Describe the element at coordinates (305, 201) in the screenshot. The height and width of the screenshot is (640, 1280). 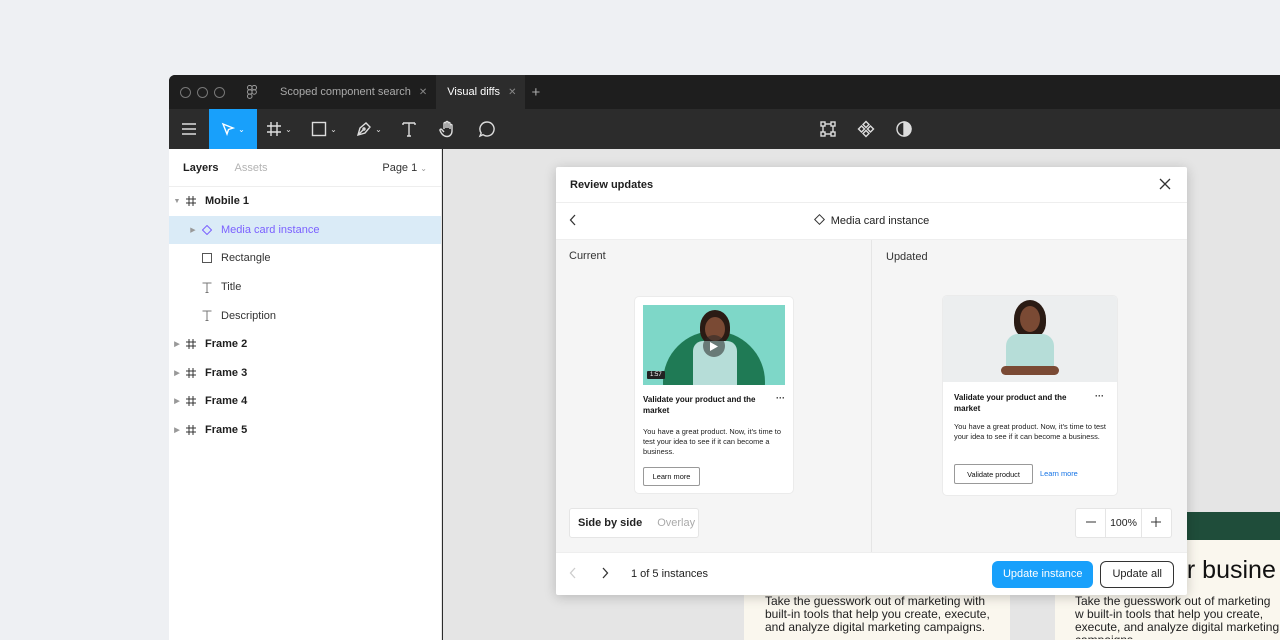
I see `layer-mobile-1: ▼ Mobile 1` at that location.